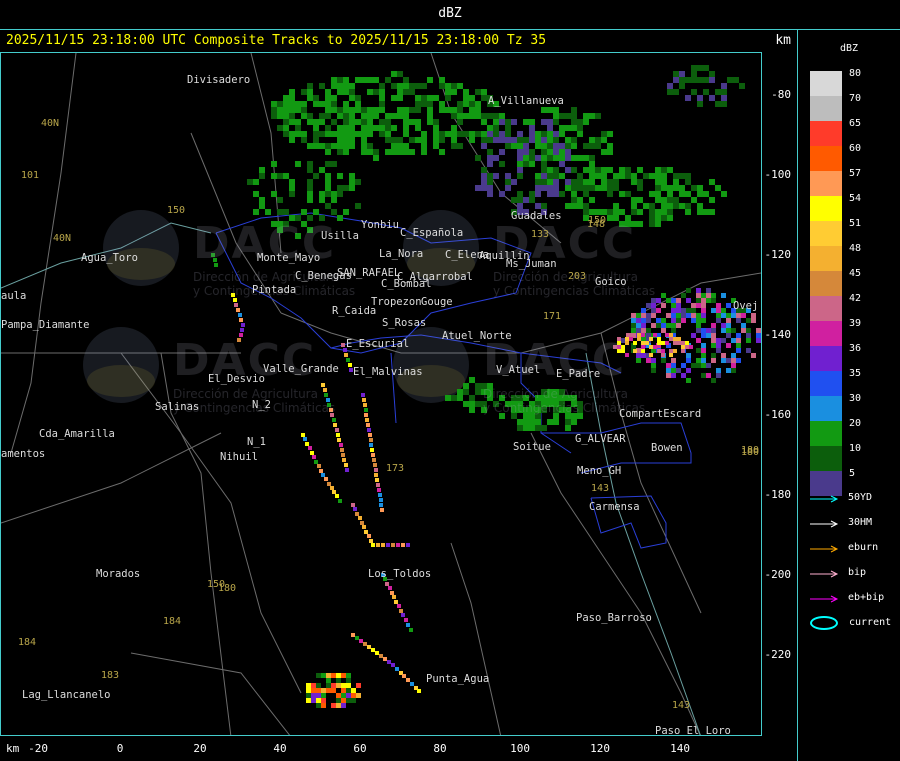 This screenshot has width=900, height=761. Describe the element at coordinates (824, 623) in the screenshot. I see `current-storm-icon` at that location.